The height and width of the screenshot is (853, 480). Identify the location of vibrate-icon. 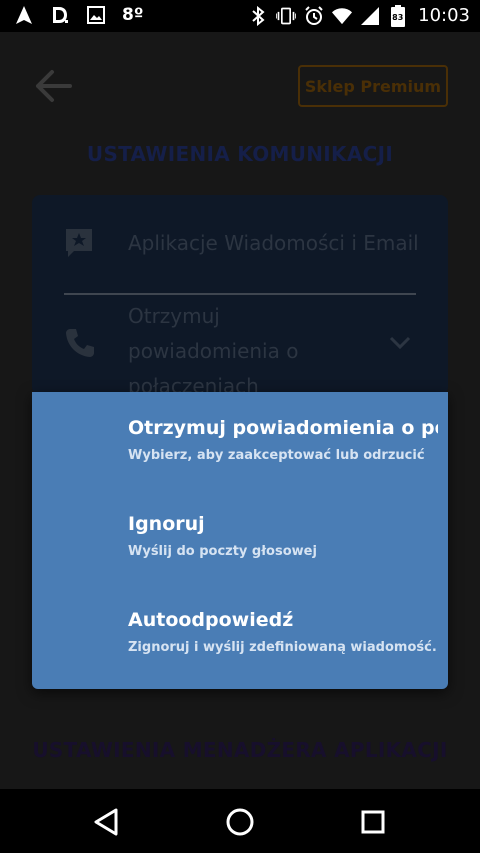
(286, 16).